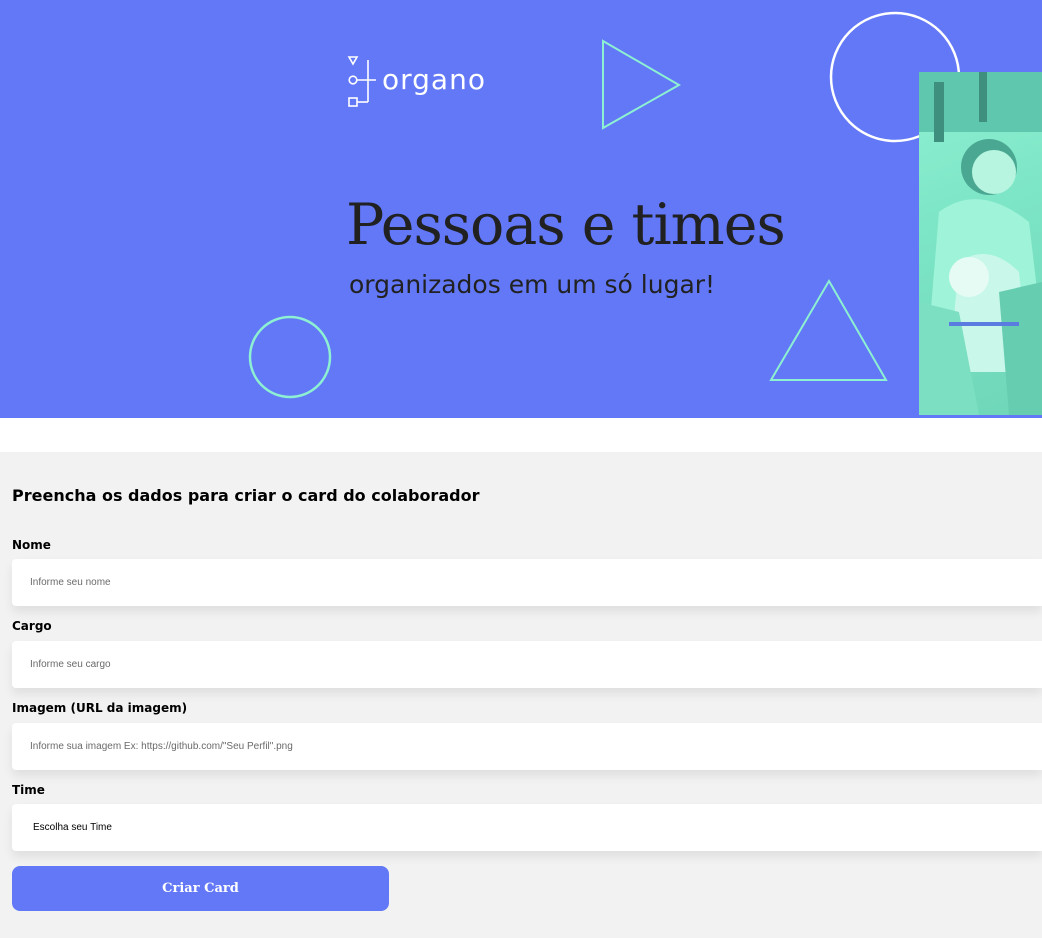 Image resolution: width=1042 pixels, height=938 pixels. Describe the element at coordinates (828, 330) in the screenshot. I see `triangle-up-shape` at that location.